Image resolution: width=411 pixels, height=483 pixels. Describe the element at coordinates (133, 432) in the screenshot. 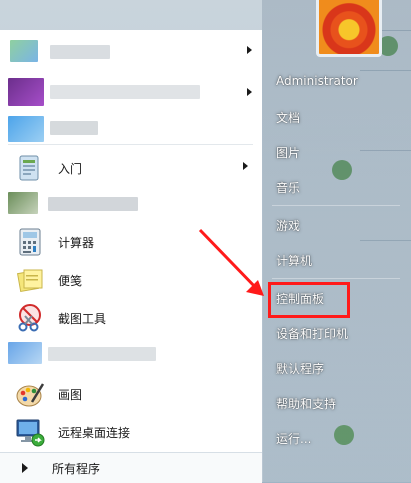

I see `remote-desktop-item: 远程桌面连接` at that location.